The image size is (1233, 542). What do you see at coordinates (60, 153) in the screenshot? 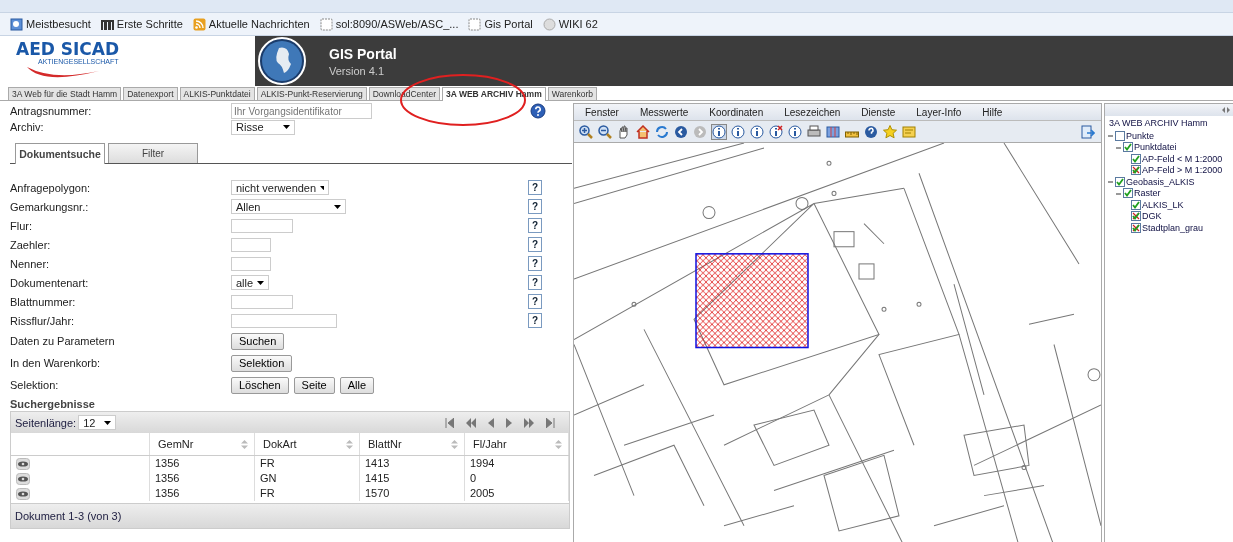
I see `form-tab: Dokumentsuche` at bounding box center [60, 153].